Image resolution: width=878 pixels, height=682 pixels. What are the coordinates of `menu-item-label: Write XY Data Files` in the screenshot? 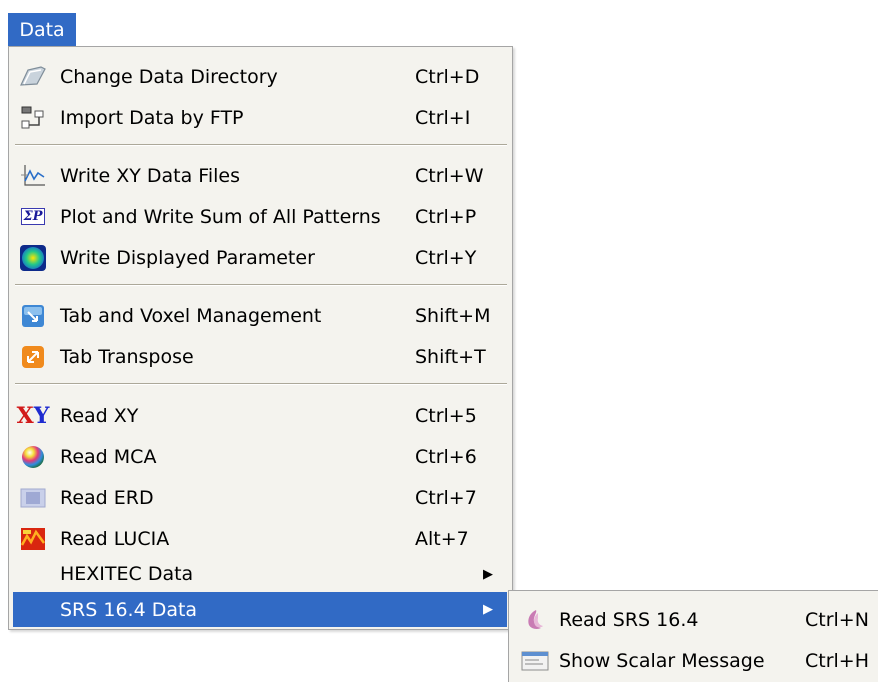 It's located at (150, 175).